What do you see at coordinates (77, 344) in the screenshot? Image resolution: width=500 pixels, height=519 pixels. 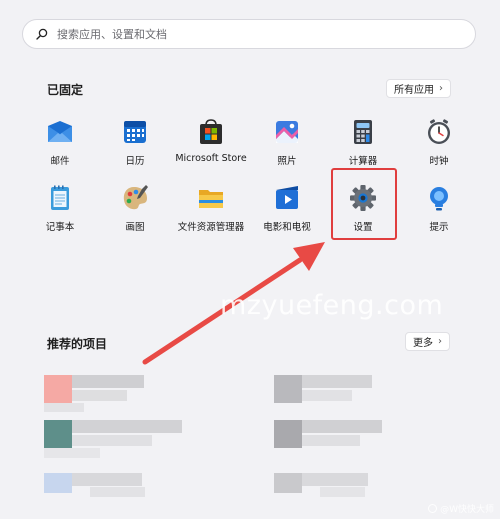 I see `recommended-title: 推荐的项目` at bounding box center [77, 344].